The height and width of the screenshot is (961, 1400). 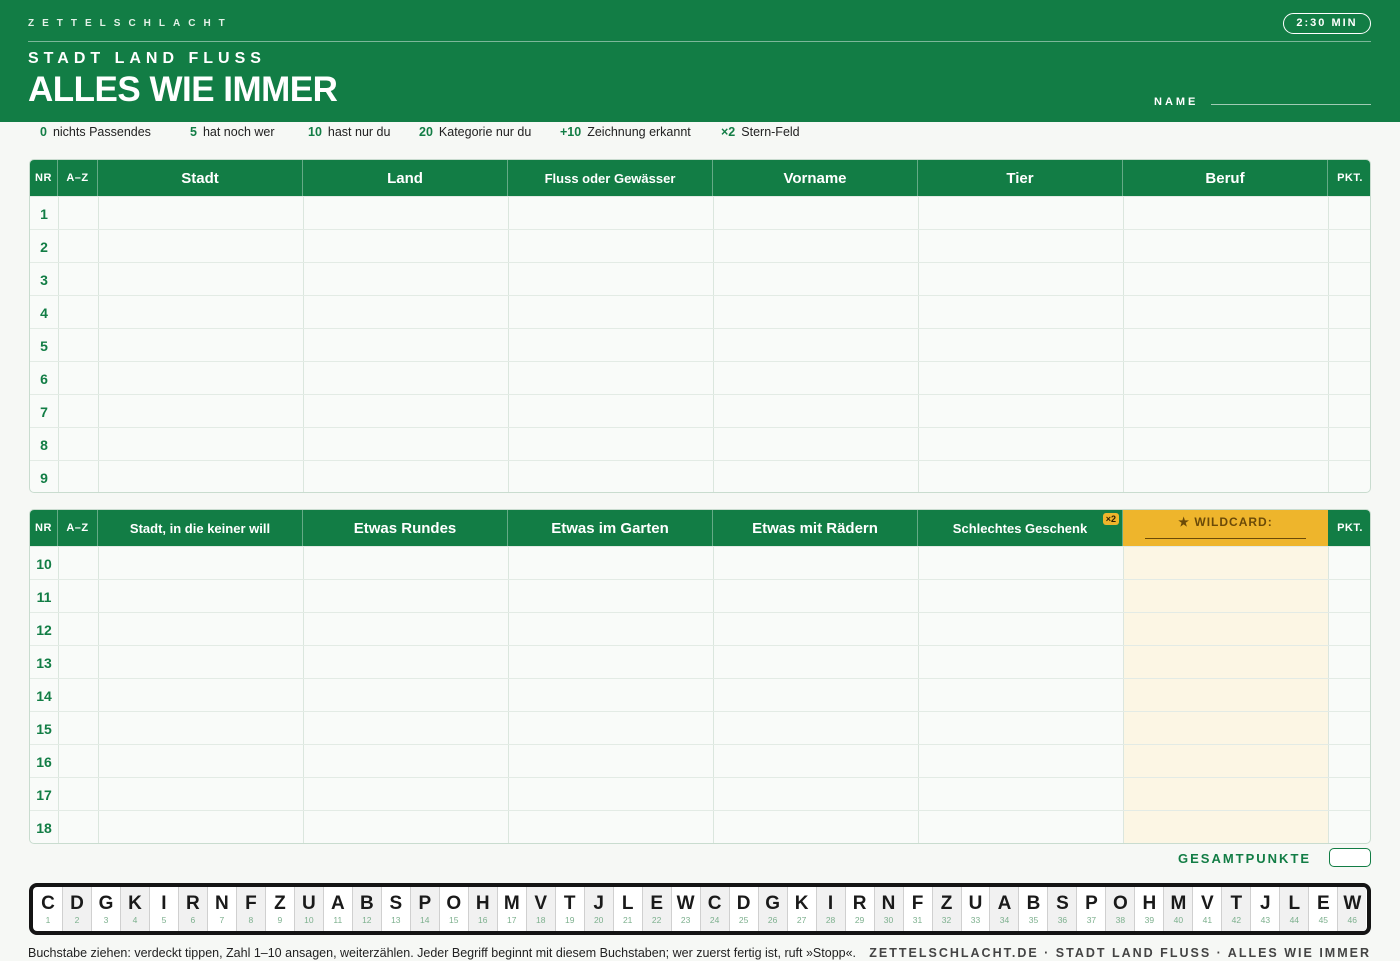 What do you see at coordinates (1295, 909) in the screenshot?
I see `letter-cell: L 44` at bounding box center [1295, 909].